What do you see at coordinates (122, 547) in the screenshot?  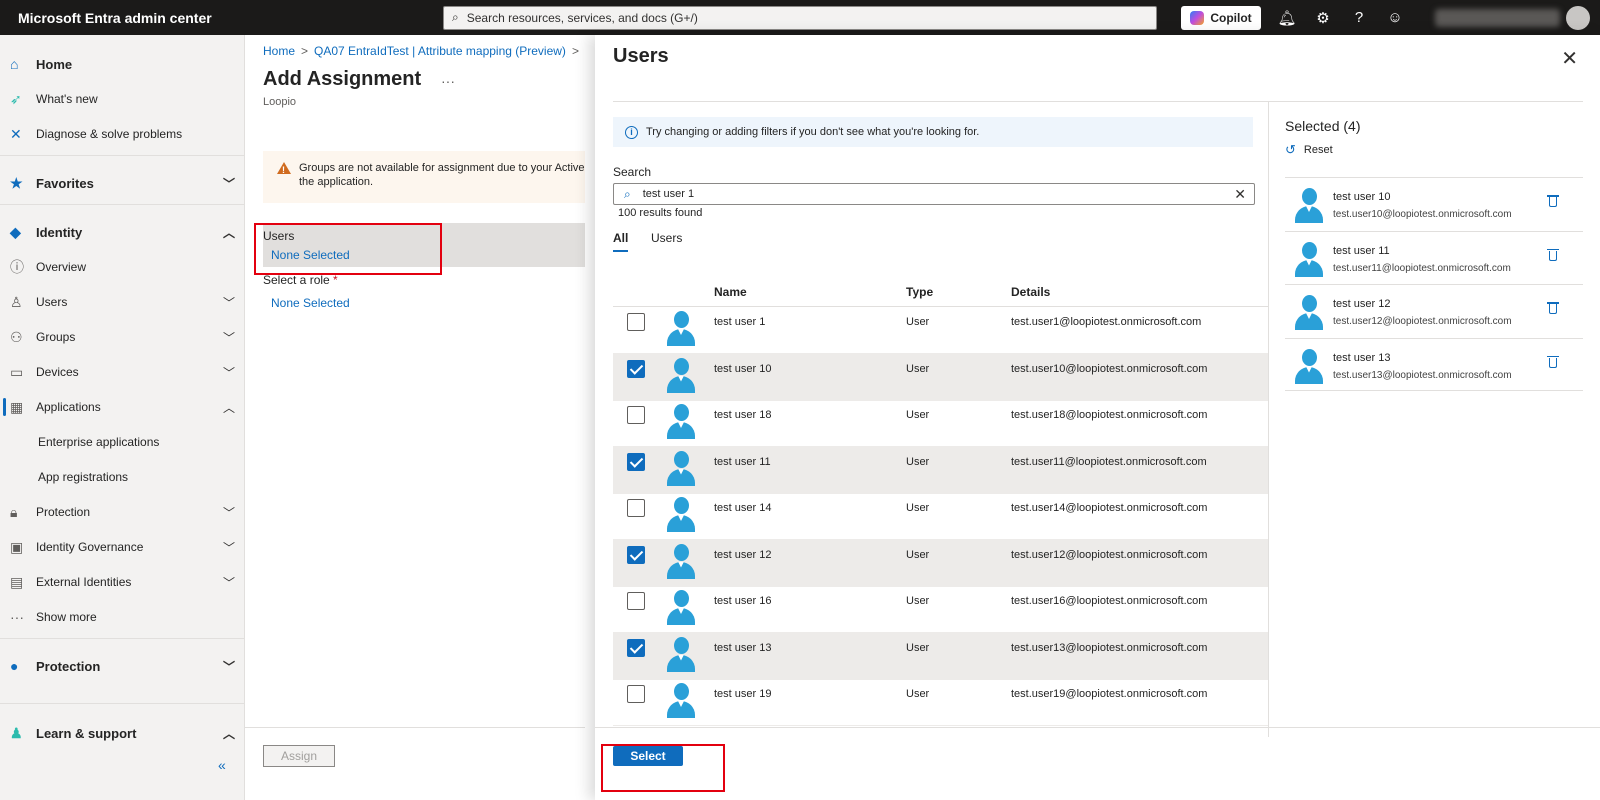 I see `nav-identity-governance: ▣ Identity Governance ﹀` at bounding box center [122, 547].